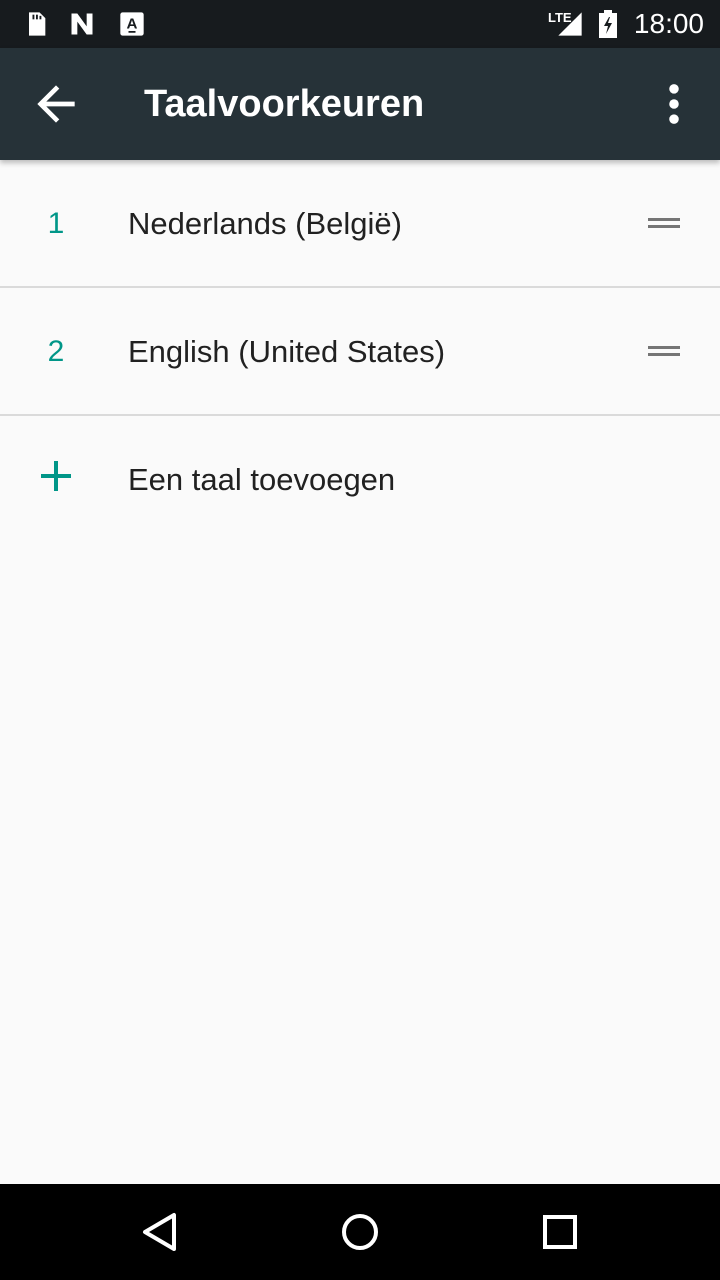 This screenshot has width=720, height=1280. I want to click on language-item-1: 1 Nederlands (België), so click(360, 224).